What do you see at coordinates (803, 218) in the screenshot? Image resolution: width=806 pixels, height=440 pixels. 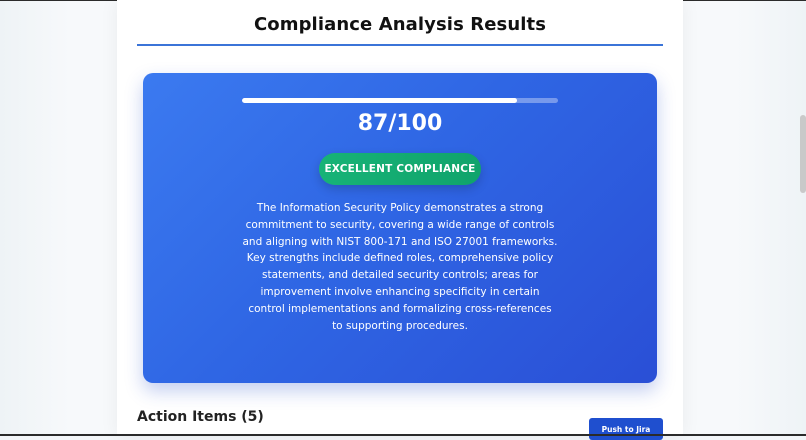 I see `page-scrollbar` at bounding box center [803, 218].